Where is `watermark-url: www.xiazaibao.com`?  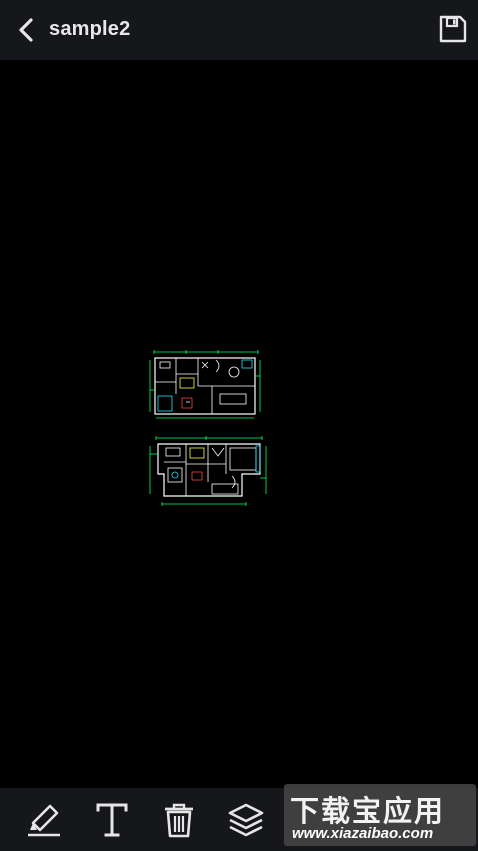
watermark-url: www.xiazaibao.com is located at coordinates (363, 833).